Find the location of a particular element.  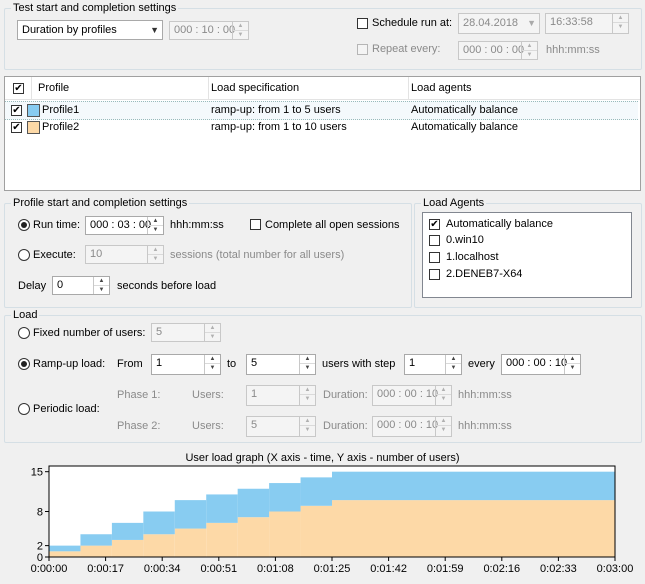

profile-load-spec: ramp-up: from 1 to 10 users is located at coordinates (279, 127).